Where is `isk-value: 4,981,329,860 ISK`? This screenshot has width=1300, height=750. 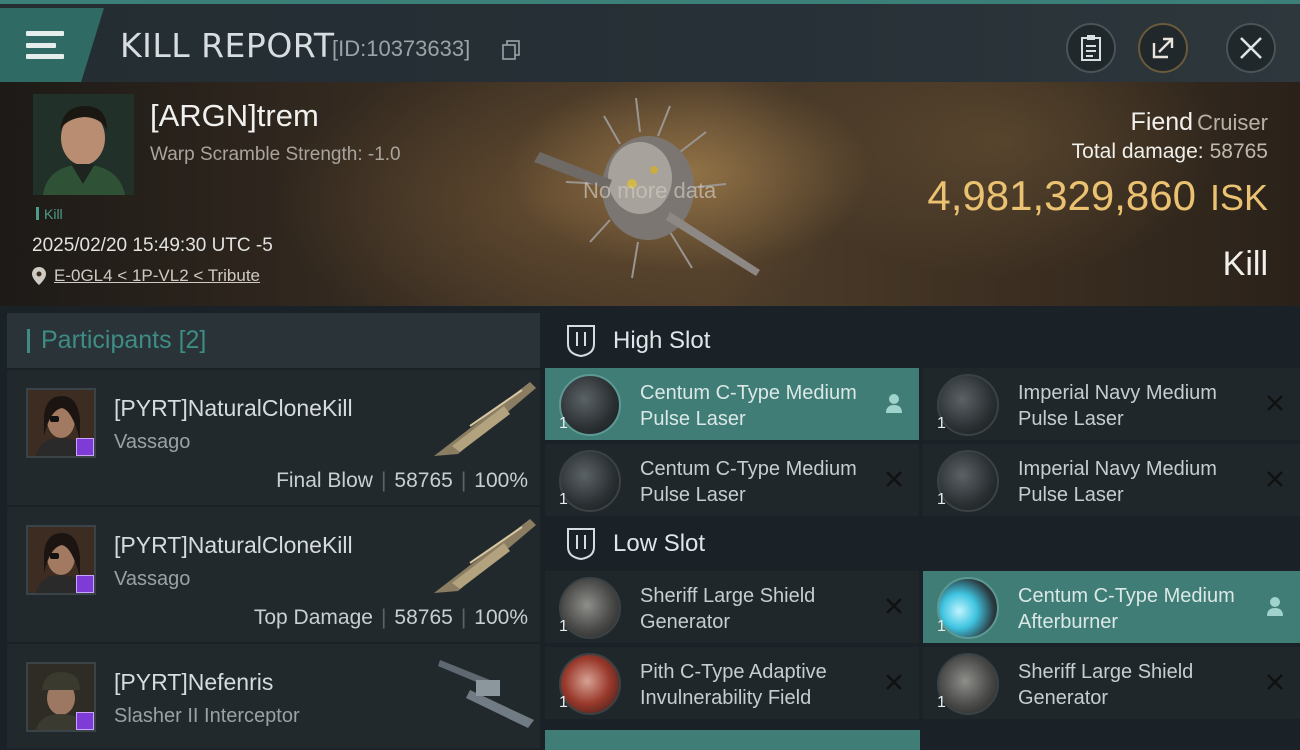 isk-value: 4,981,329,860 ISK is located at coordinates (1097, 195).